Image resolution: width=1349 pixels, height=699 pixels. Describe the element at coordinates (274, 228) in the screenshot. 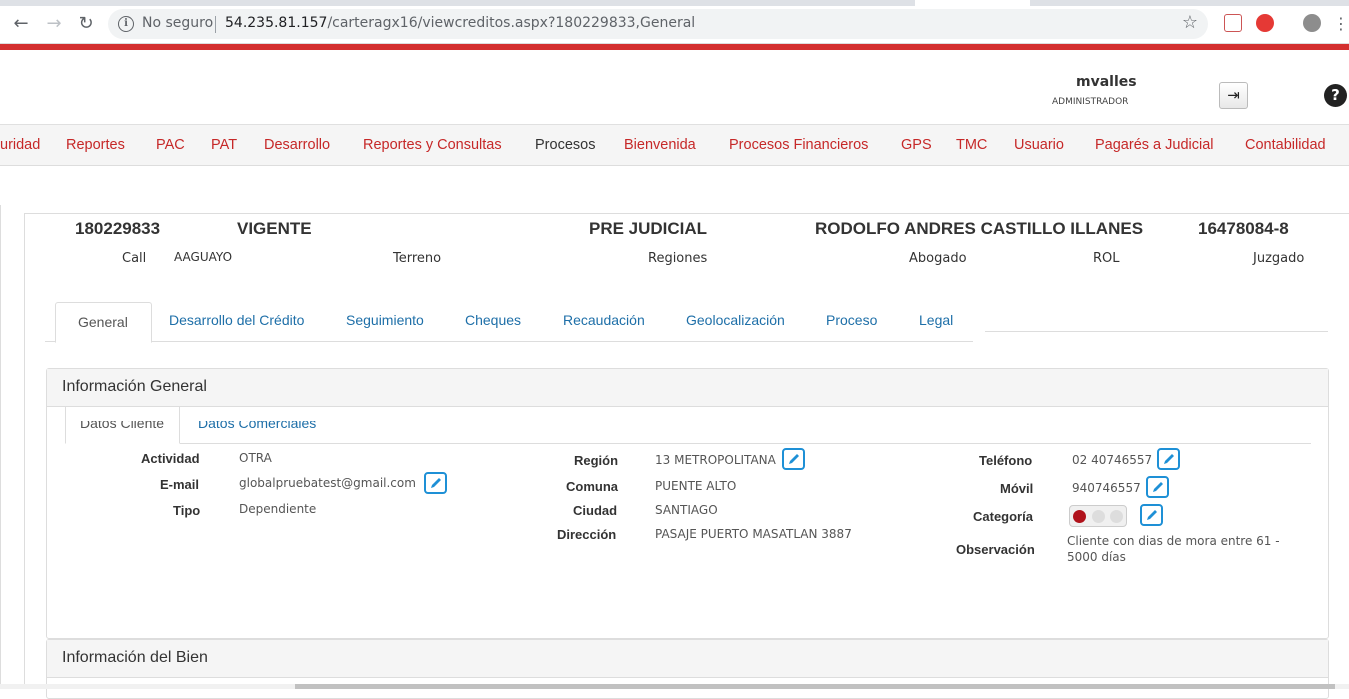

I see `credit-status: VIGENTE` at that location.